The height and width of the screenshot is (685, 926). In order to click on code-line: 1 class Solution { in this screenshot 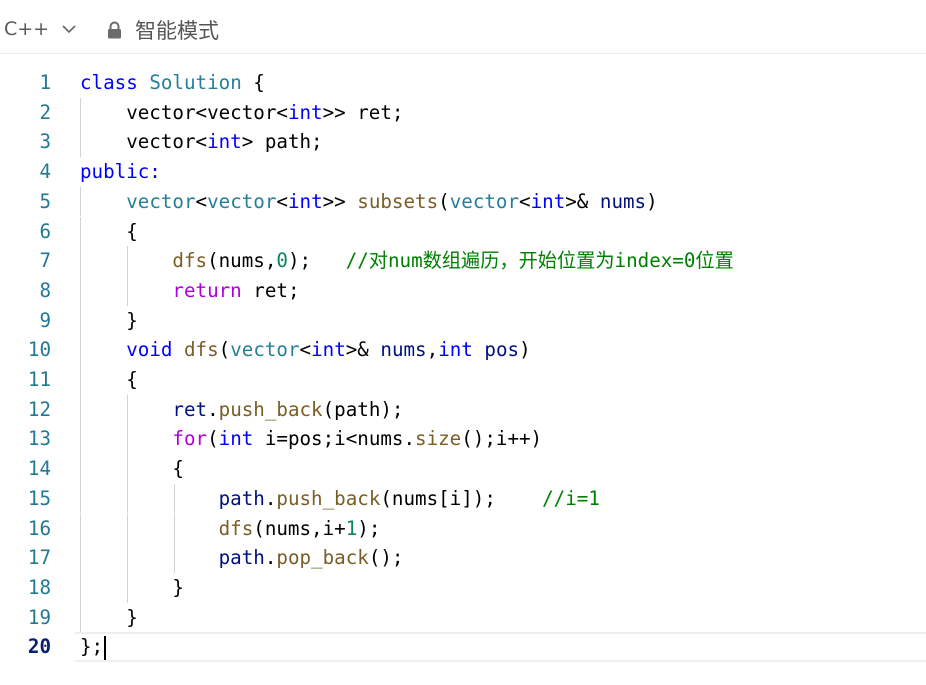, I will do `click(463, 83)`.